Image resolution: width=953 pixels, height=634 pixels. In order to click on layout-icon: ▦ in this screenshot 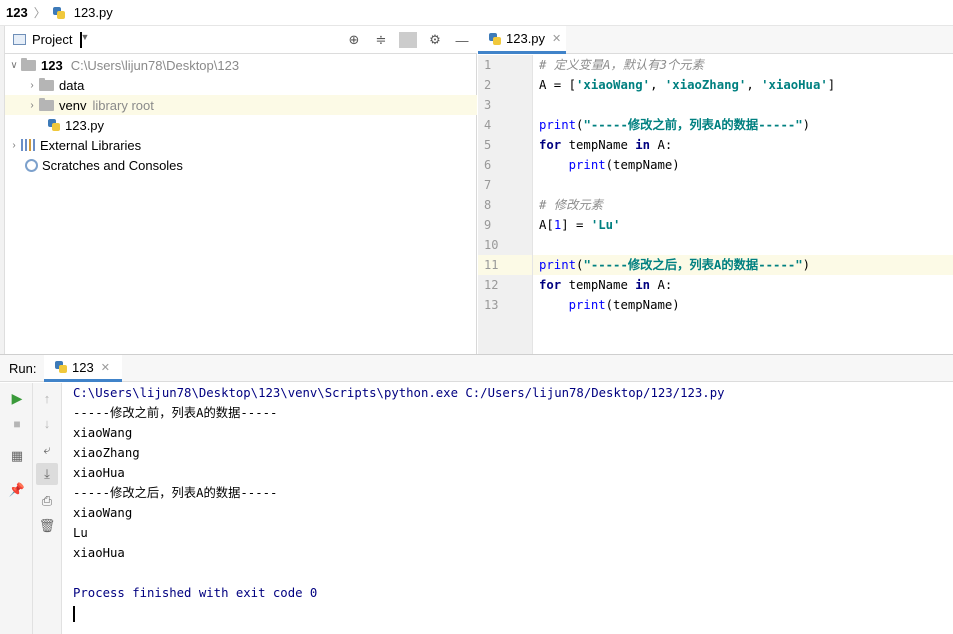, I will do `click(17, 456)`.